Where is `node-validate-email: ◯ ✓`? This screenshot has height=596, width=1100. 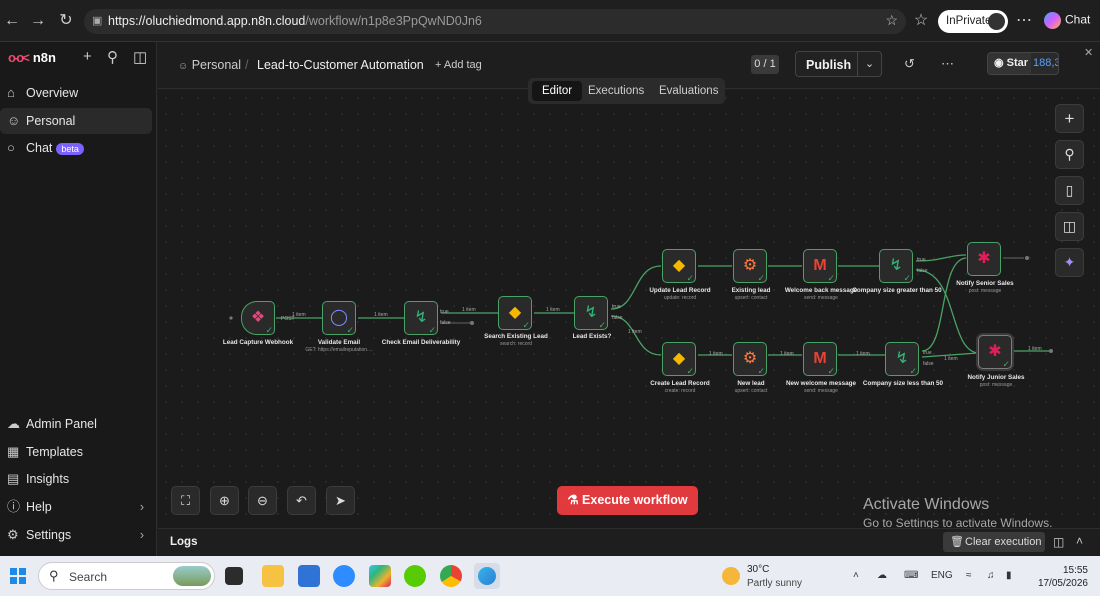 node-validate-email: ◯ ✓ is located at coordinates (339, 318).